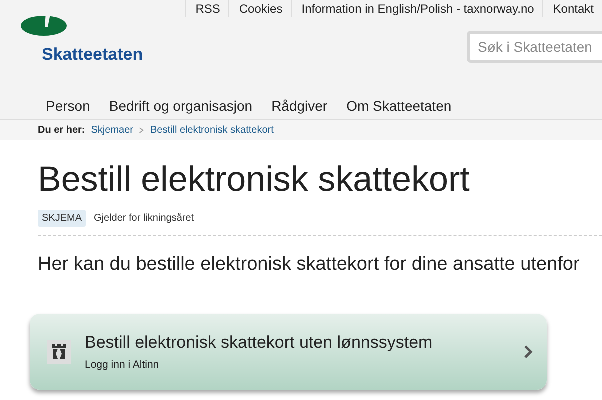  I want to click on page-title: Bestill elektronisk skattekort, so click(254, 180).